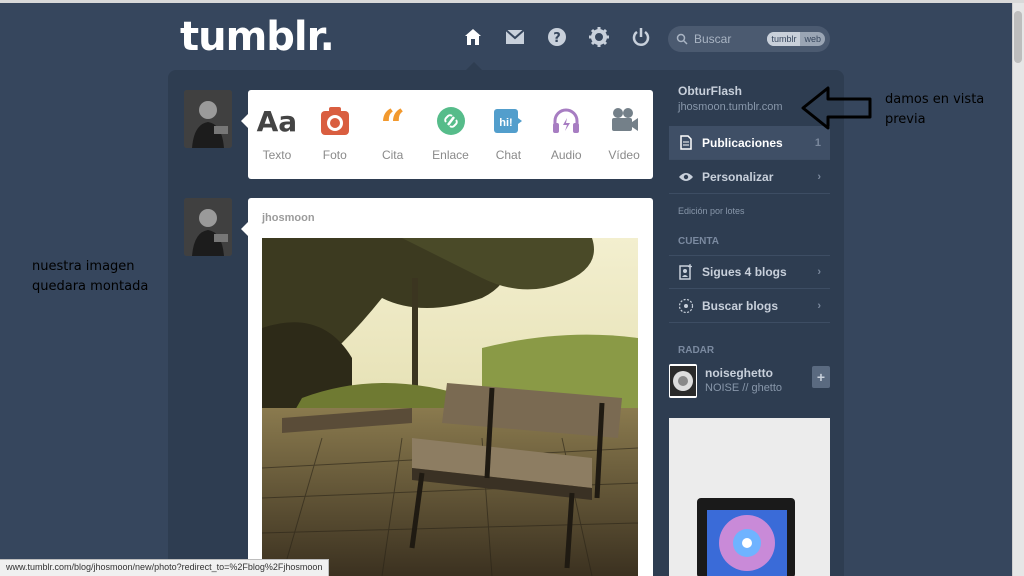 The image size is (1024, 576). I want to click on search-input: Buscar, so click(730, 39).